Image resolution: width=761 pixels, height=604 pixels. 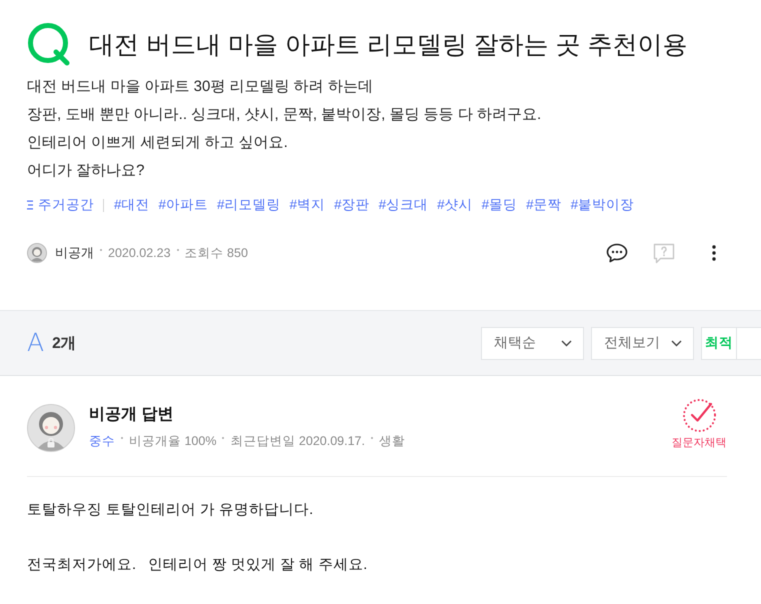 What do you see at coordinates (602, 205) in the screenshot?
I see `tag-link: #붙박이장` at bounding box center [602, 205].